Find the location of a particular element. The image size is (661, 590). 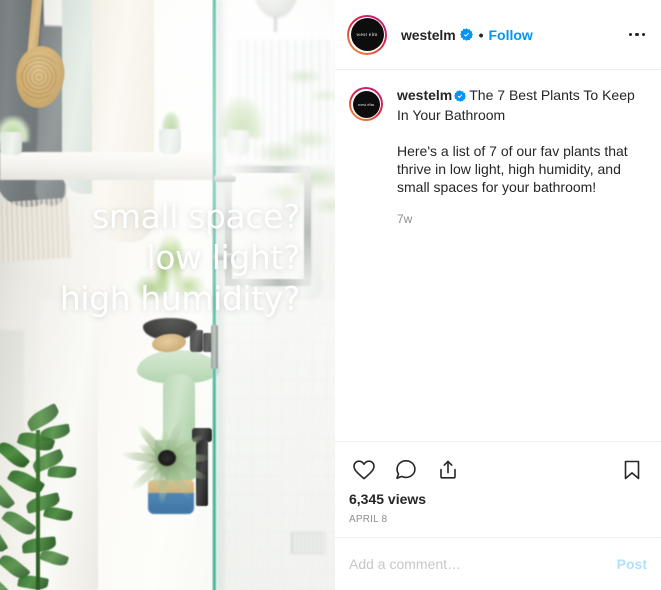

comment-bar: Post is located at coordinates (498, 563).